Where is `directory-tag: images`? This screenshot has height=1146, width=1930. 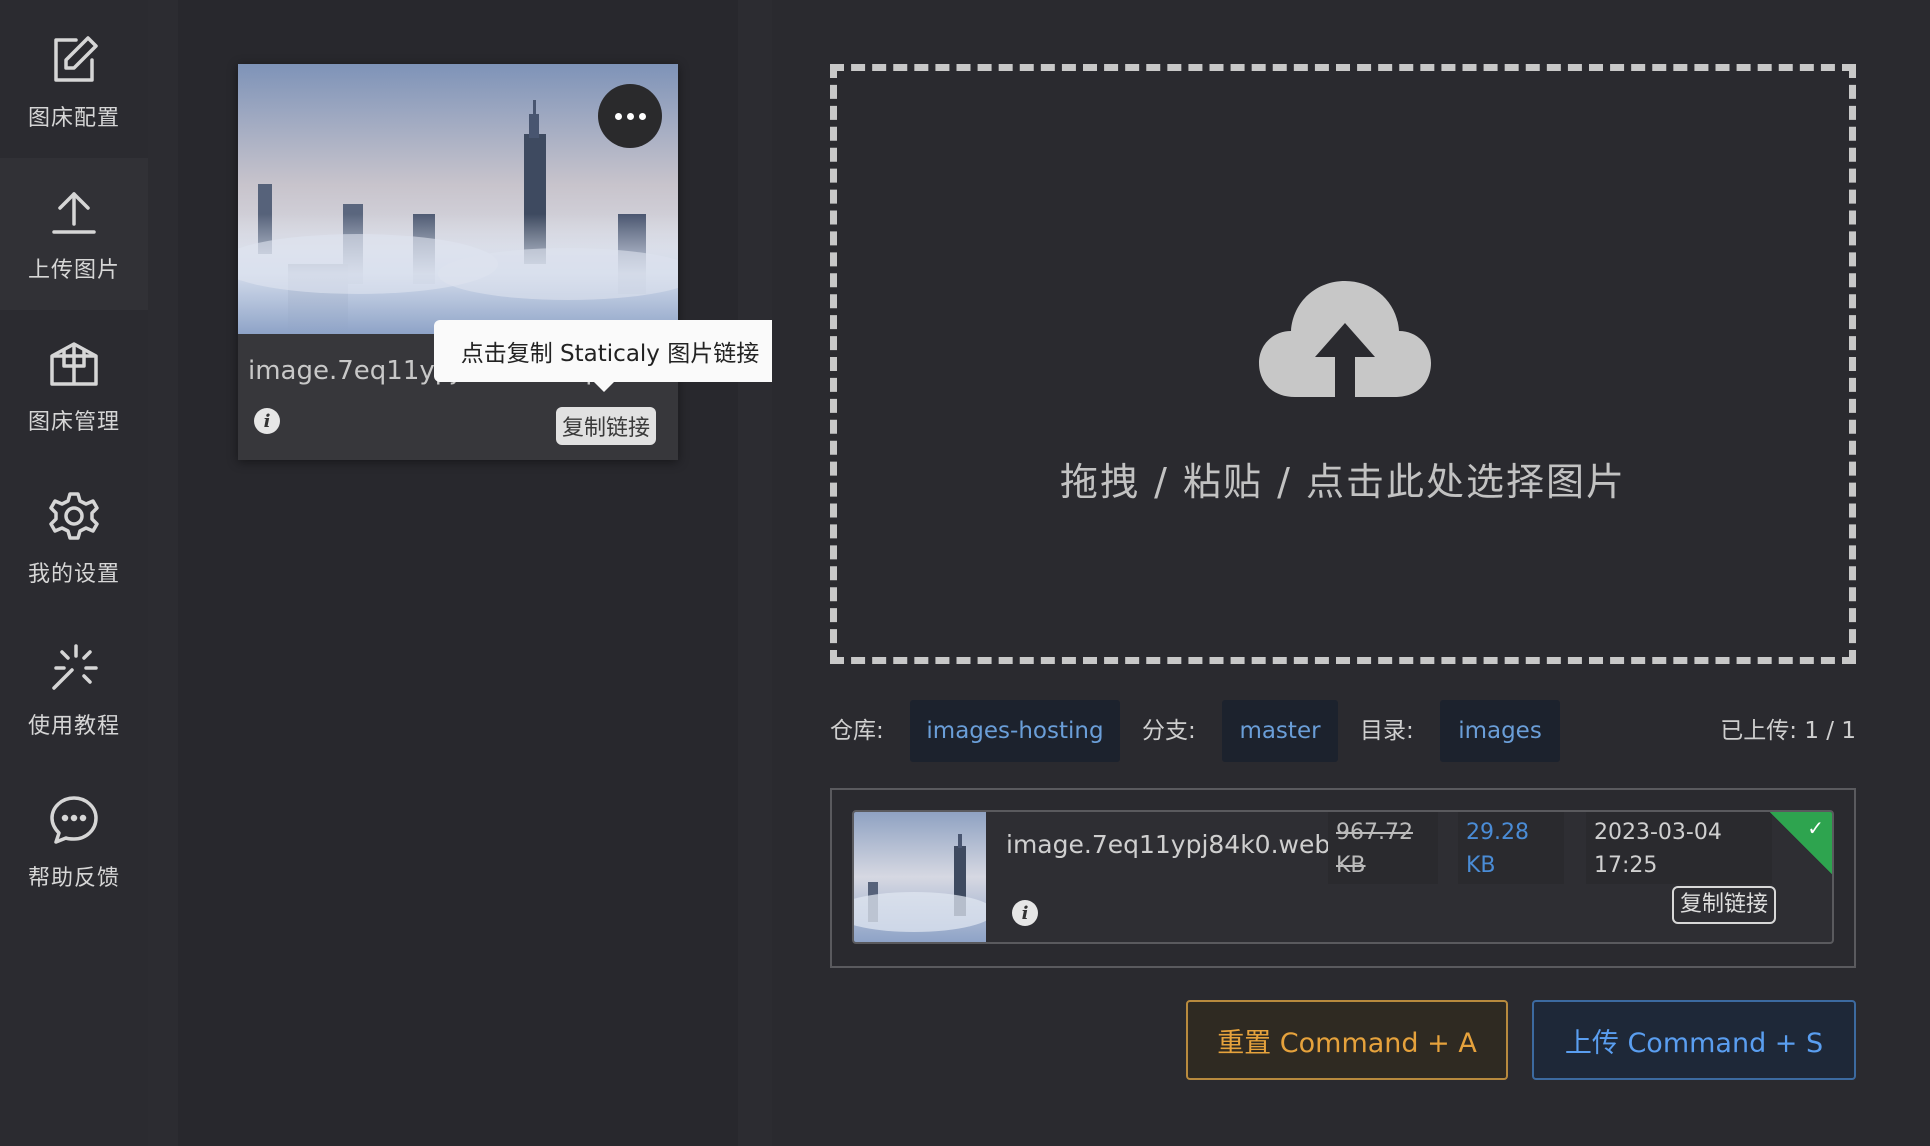 directory-tag: images is located at coordinates (1500, 731).